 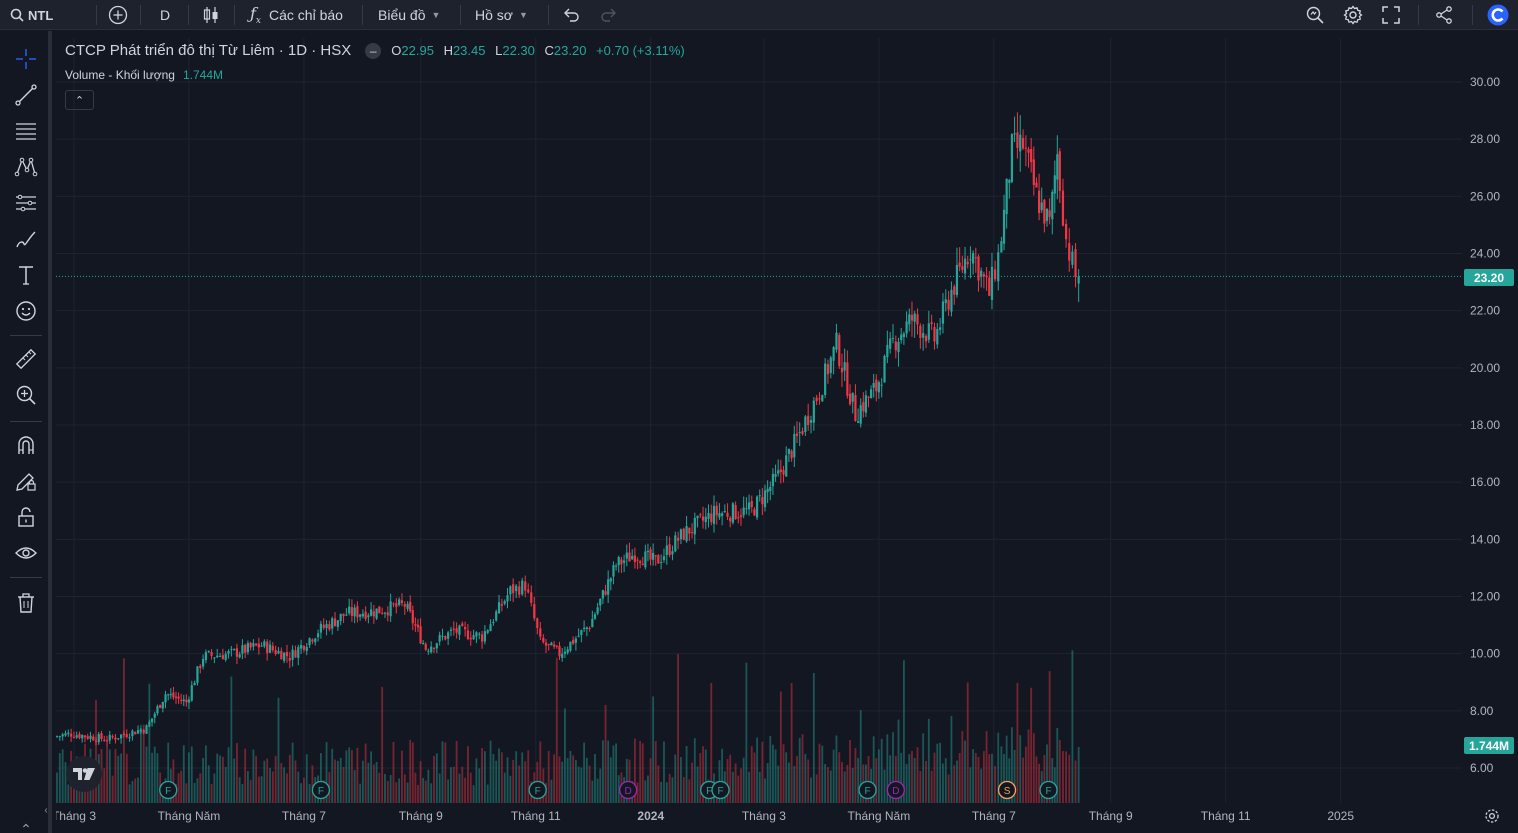 I want to click on interval-button: D, so click(x=165, y=15).